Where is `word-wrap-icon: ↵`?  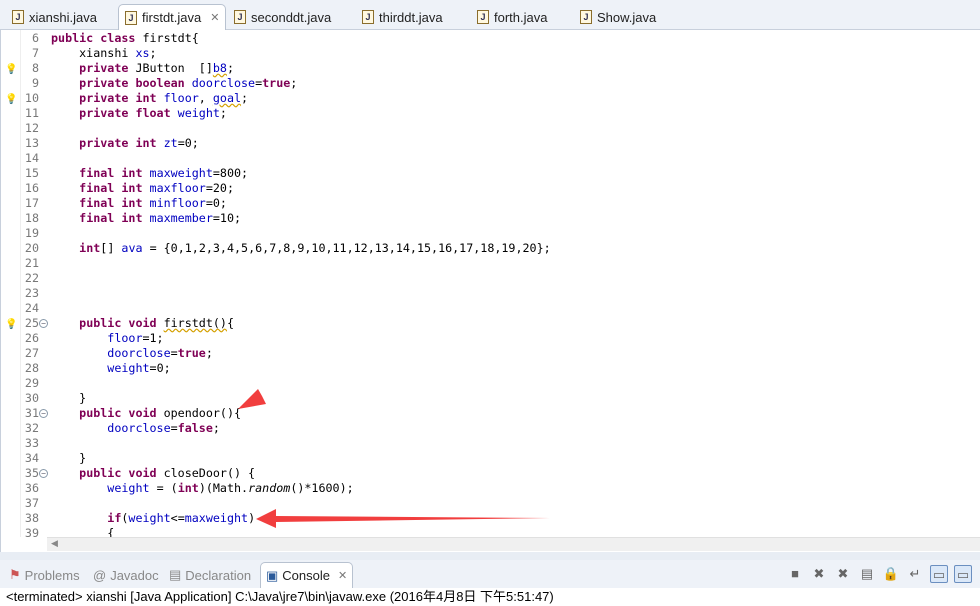 word-wrap-icon: ↵ is located at coordinates (915, 574).